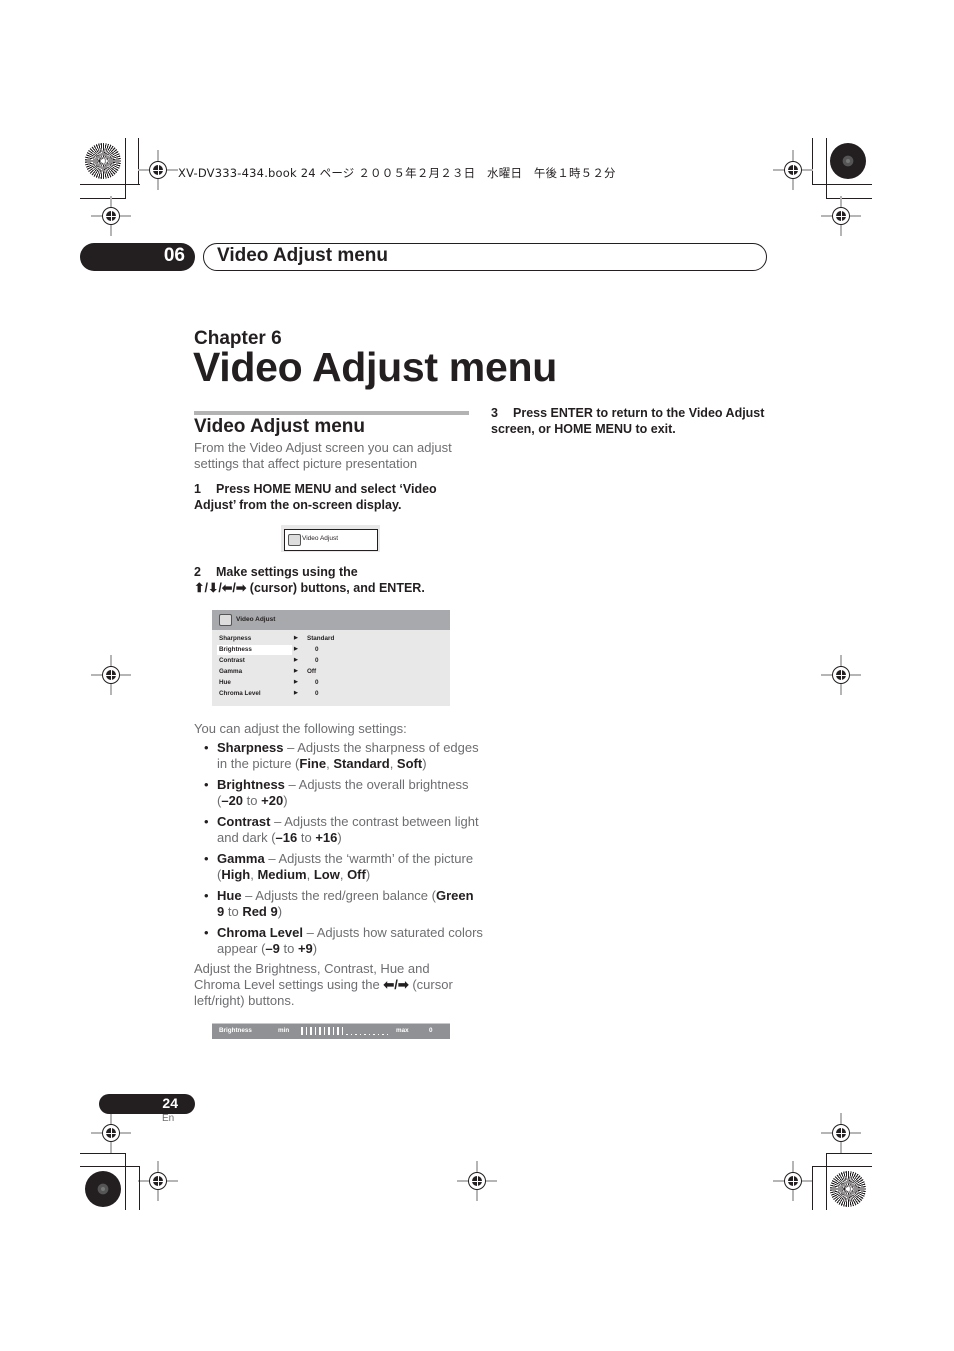  What do you see at coordinates (431, 1030) in the screenshot?
I see `slider-value: 0` at bounding box center [431, 1030].